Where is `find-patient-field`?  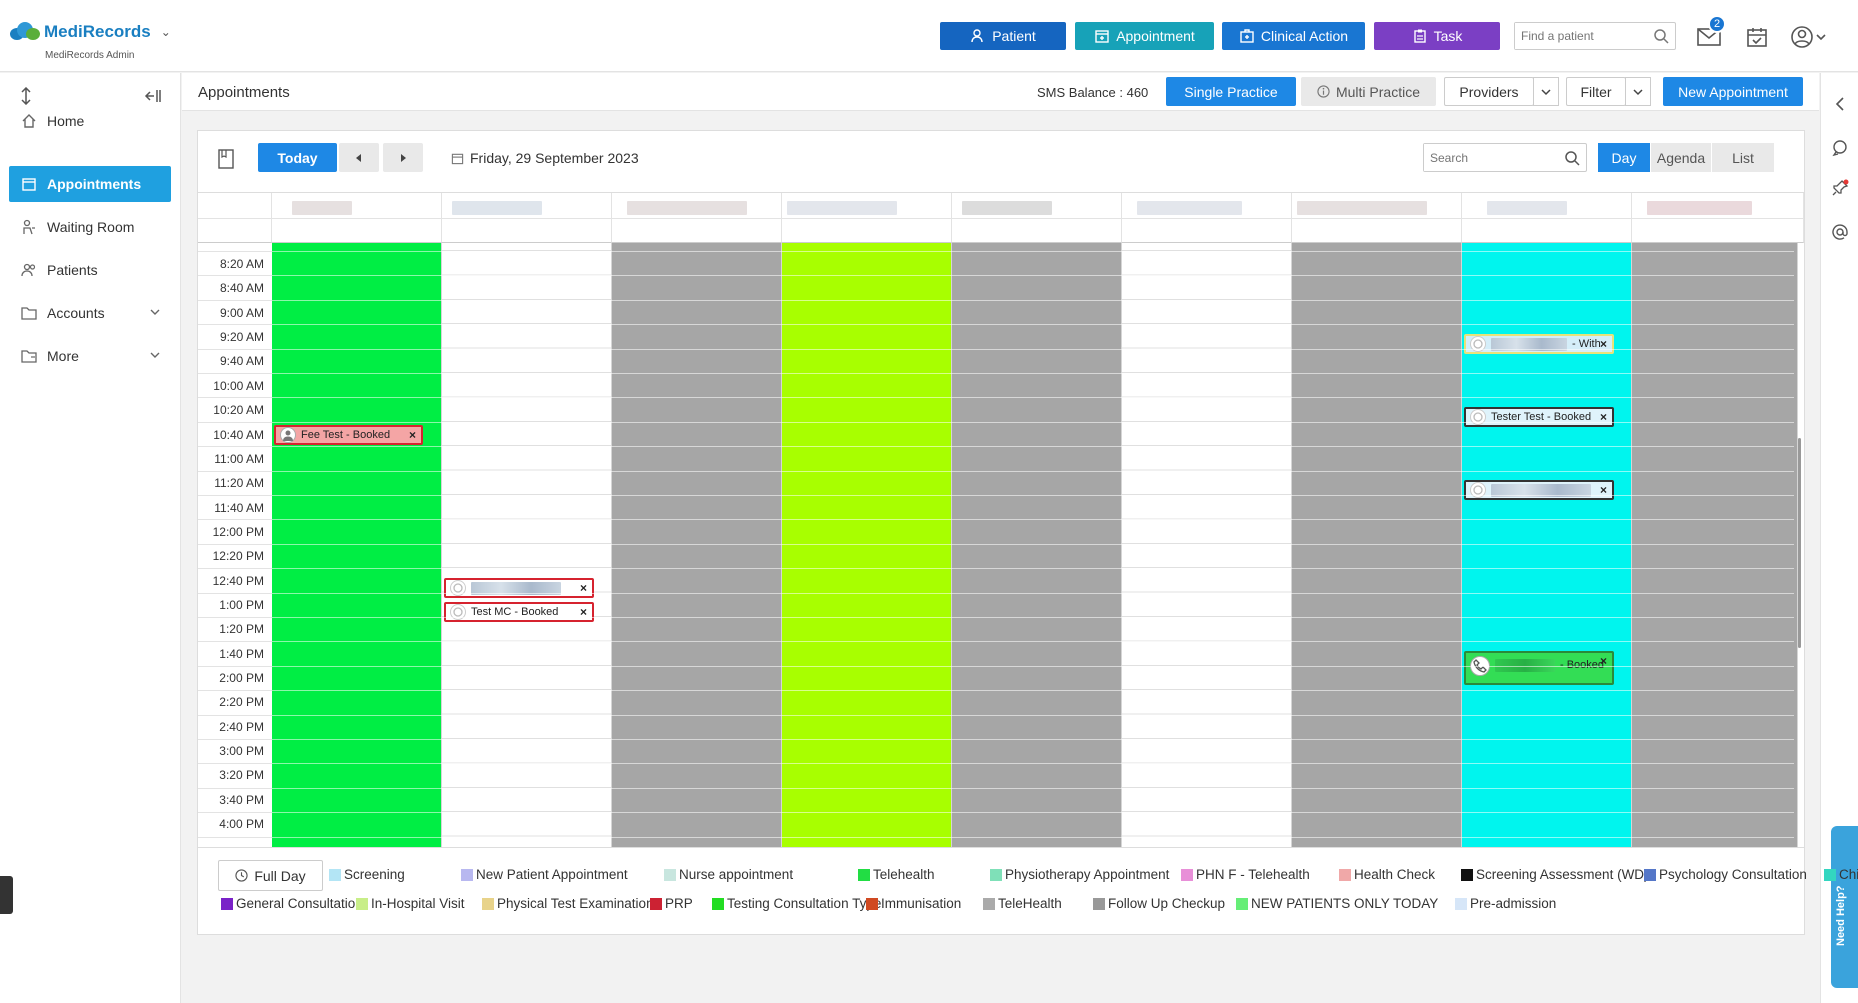 find-patient-field is located at coordinates (1595, 36).